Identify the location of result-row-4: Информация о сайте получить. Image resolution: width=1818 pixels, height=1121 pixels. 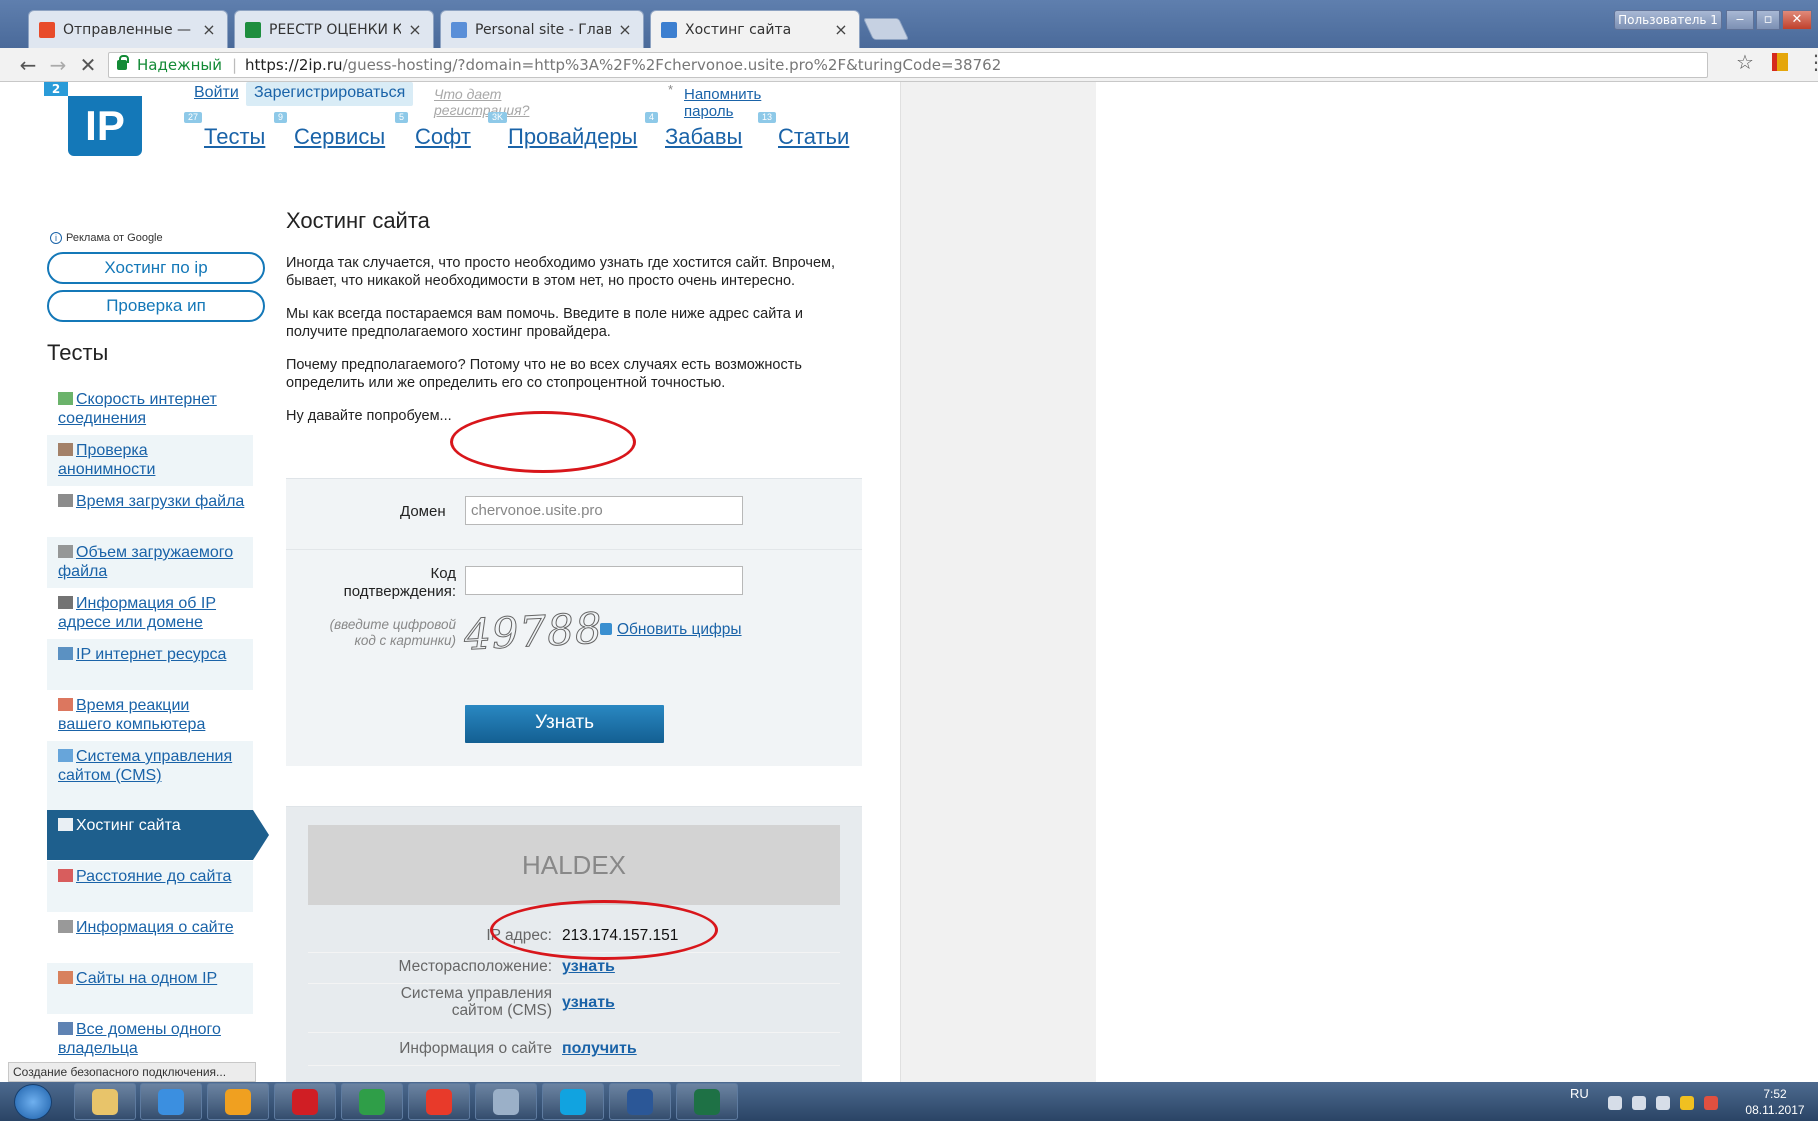
(574, 1050).